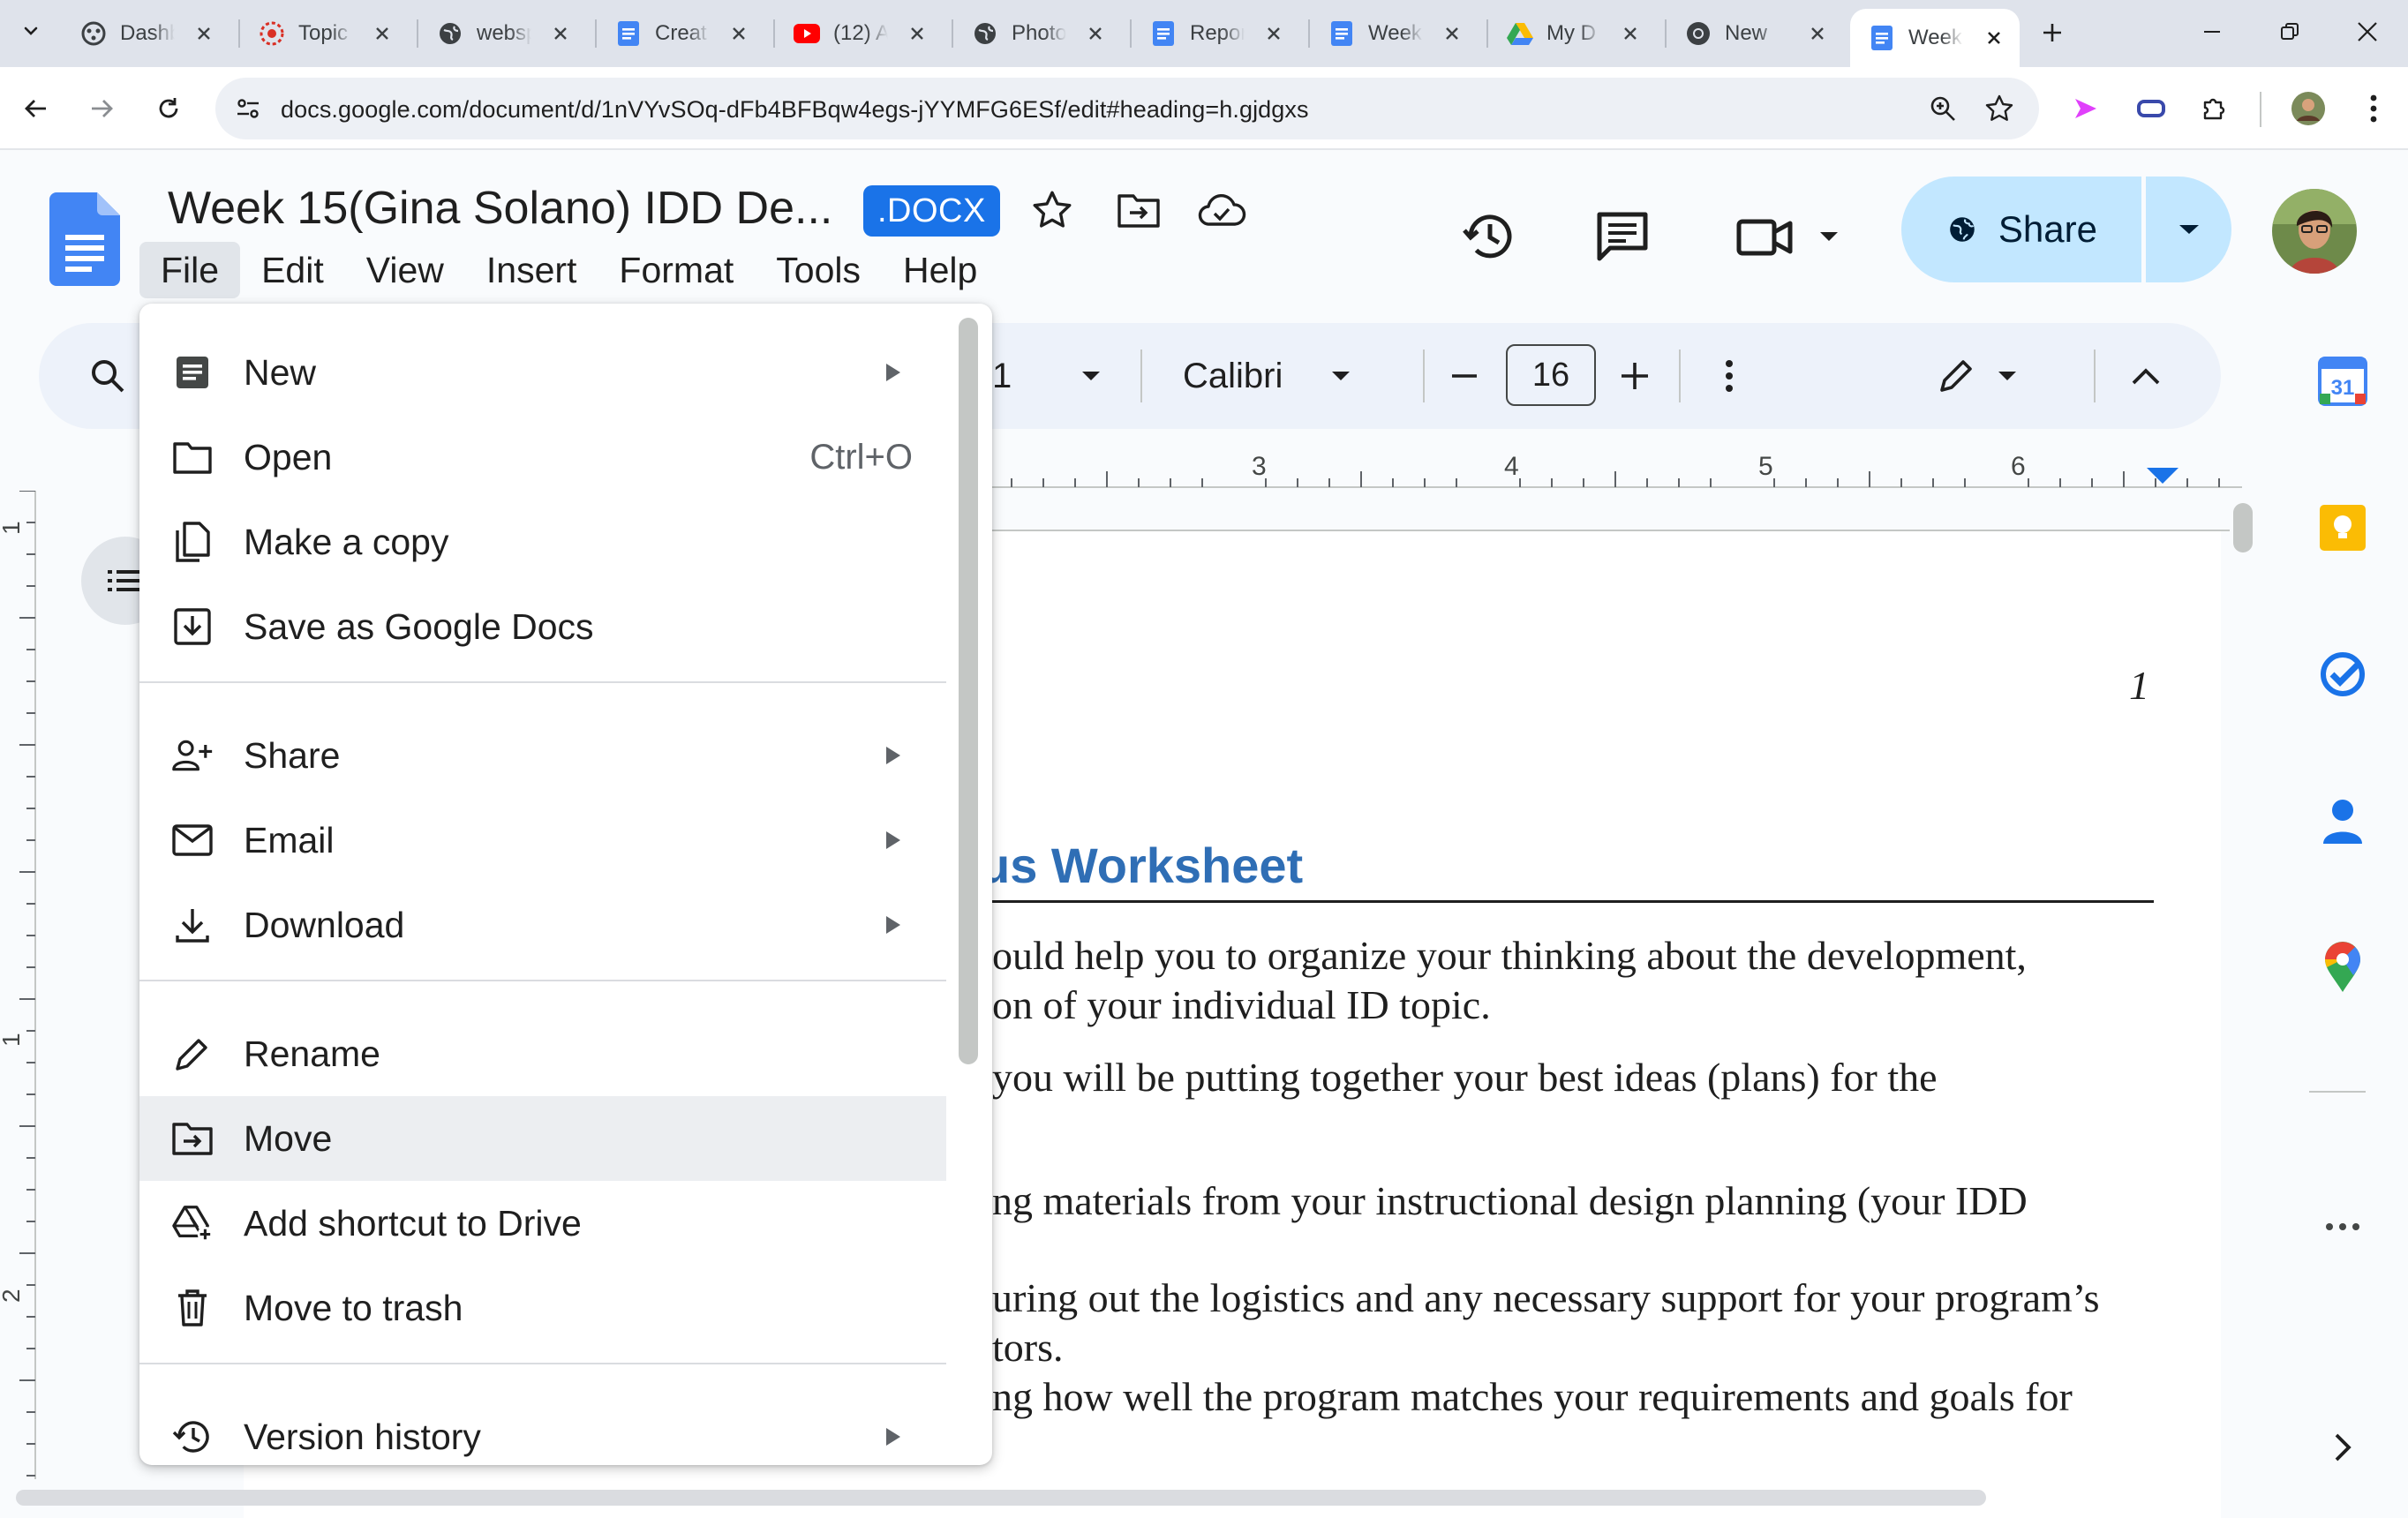 The height and width of the screenshot is (1518, 2408). I want to click on browser-tab: Repor, so click(1215, 34).